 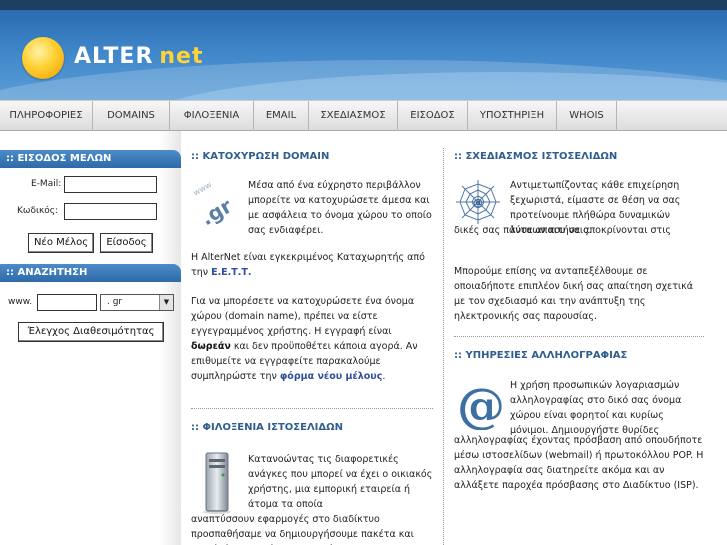 I want to click on icon-www-text: www, so click(x=203, y=189).